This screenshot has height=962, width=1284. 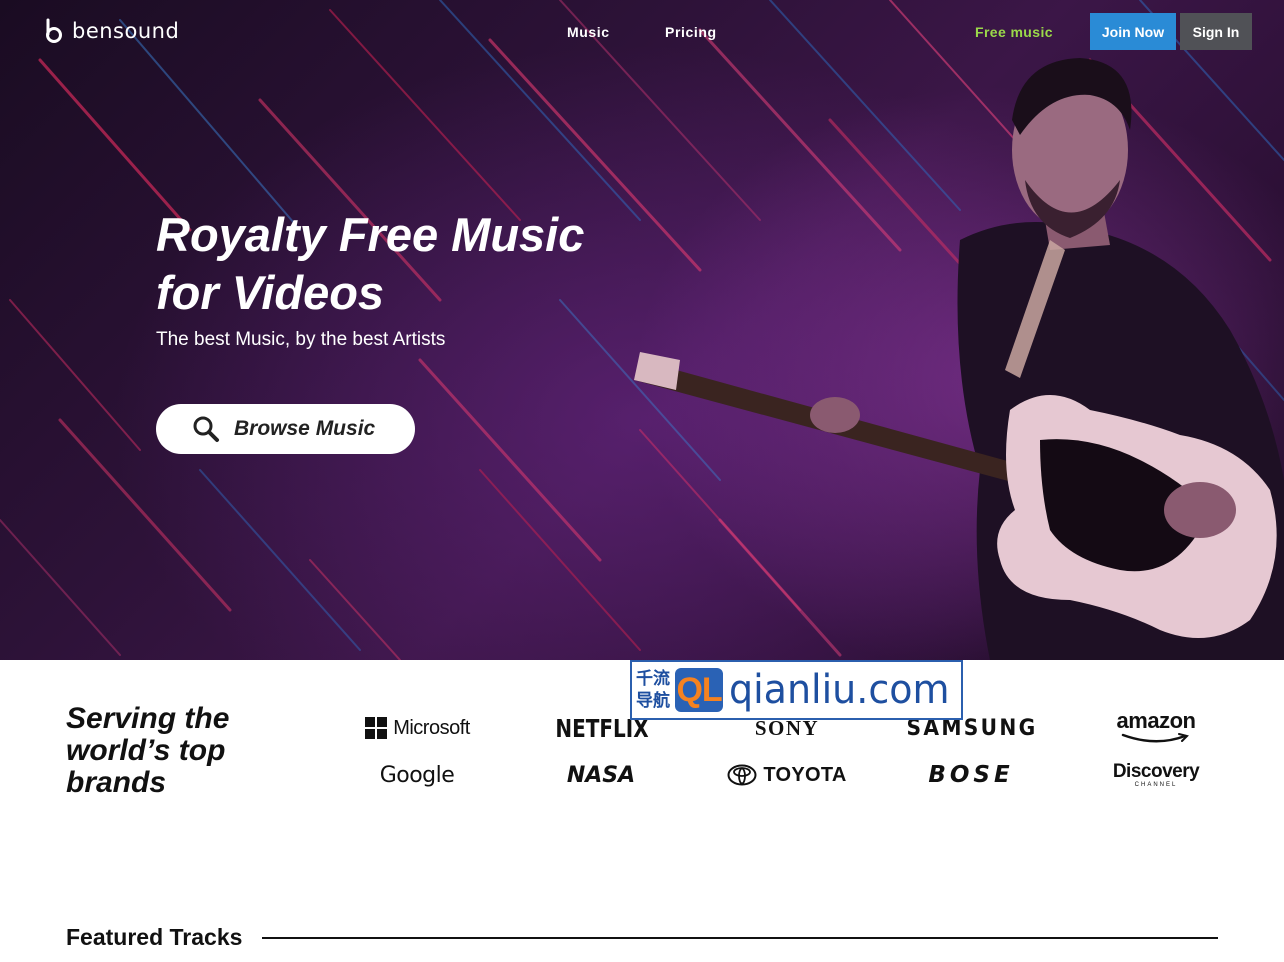 I want to click on brands-heading: Serving the world’s top brands, so click(x=148, y=750).